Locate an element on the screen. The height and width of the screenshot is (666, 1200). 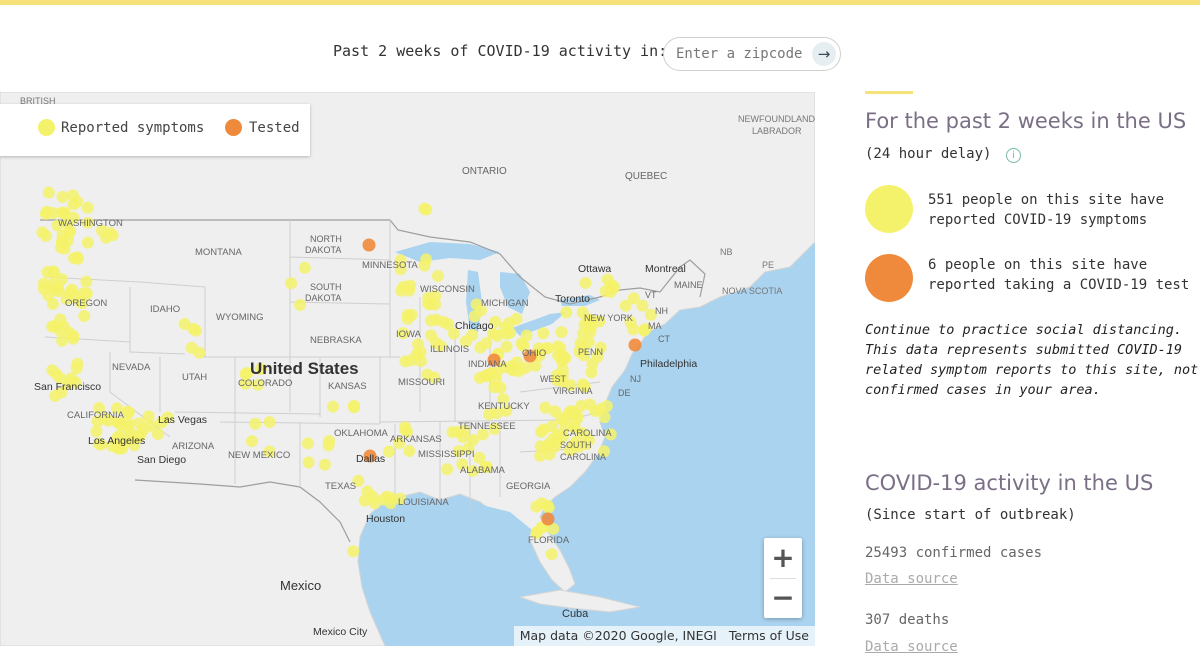
terms-link: Terms of Use is located at coordinates (769, 635).